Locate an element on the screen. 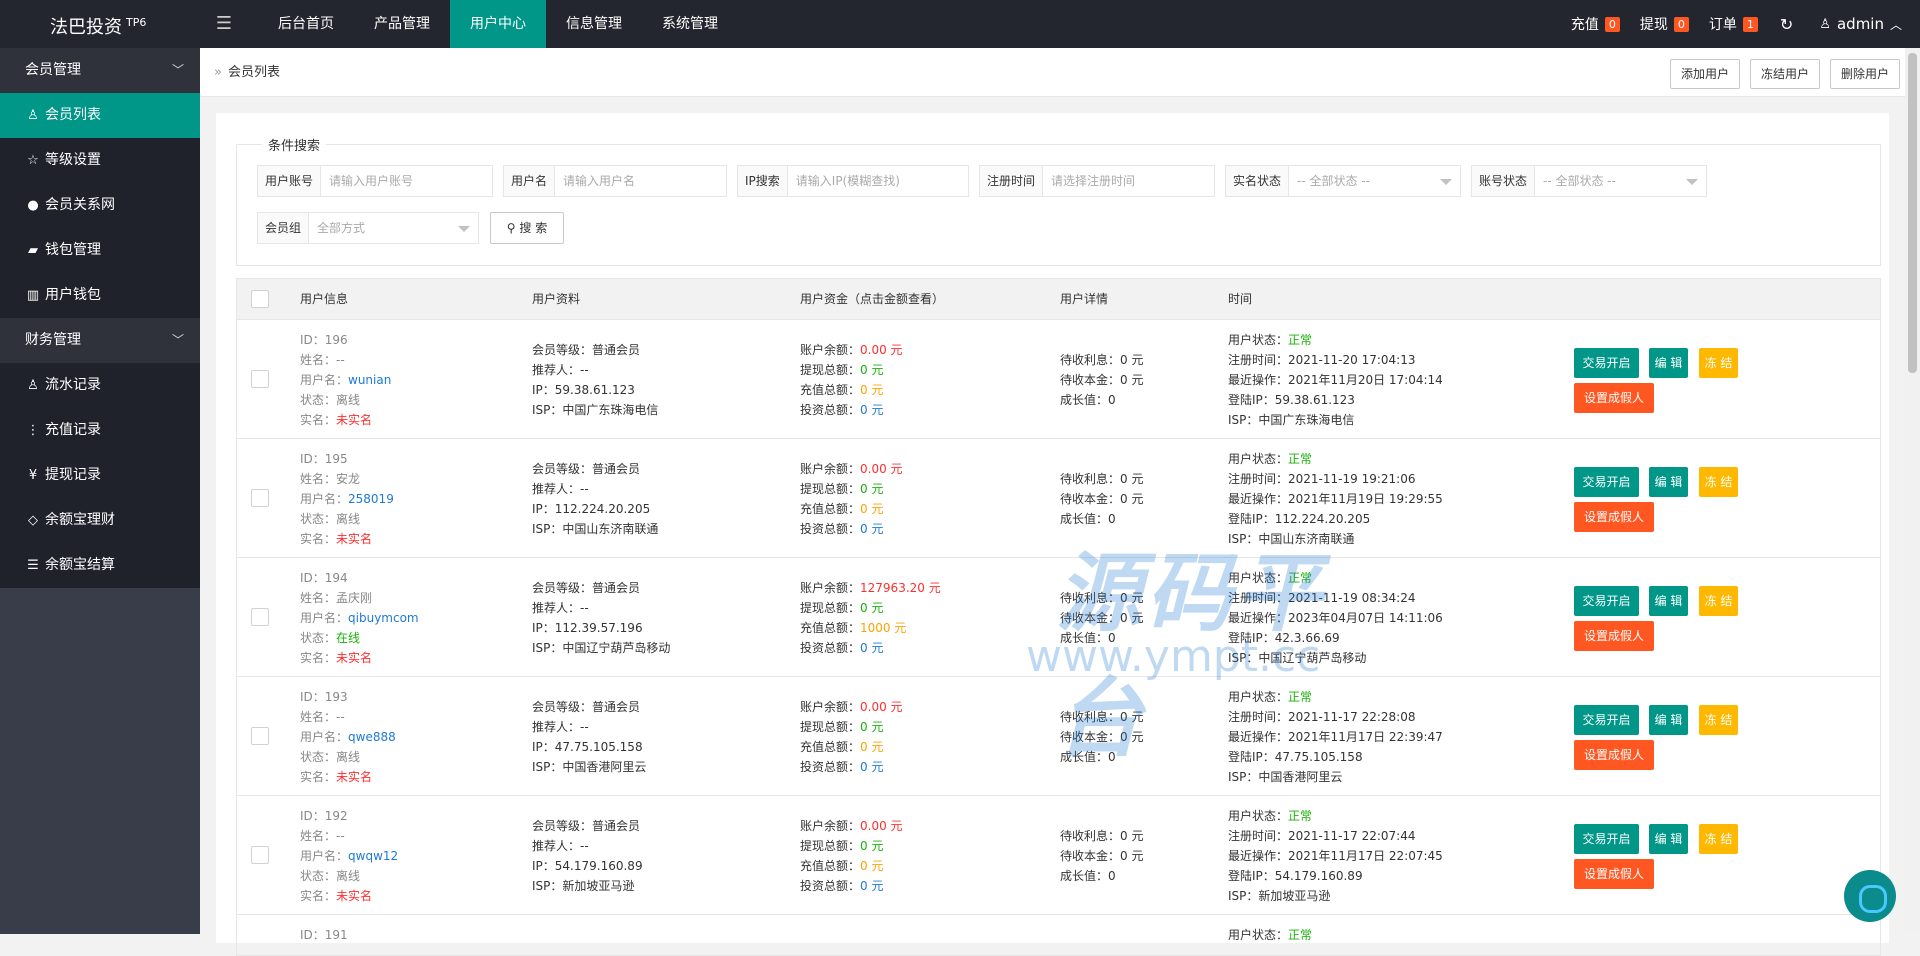 The height and width of the screenshot is (956, 1920). refresh-icon: ↻ is located at coordinates (1786, 24).